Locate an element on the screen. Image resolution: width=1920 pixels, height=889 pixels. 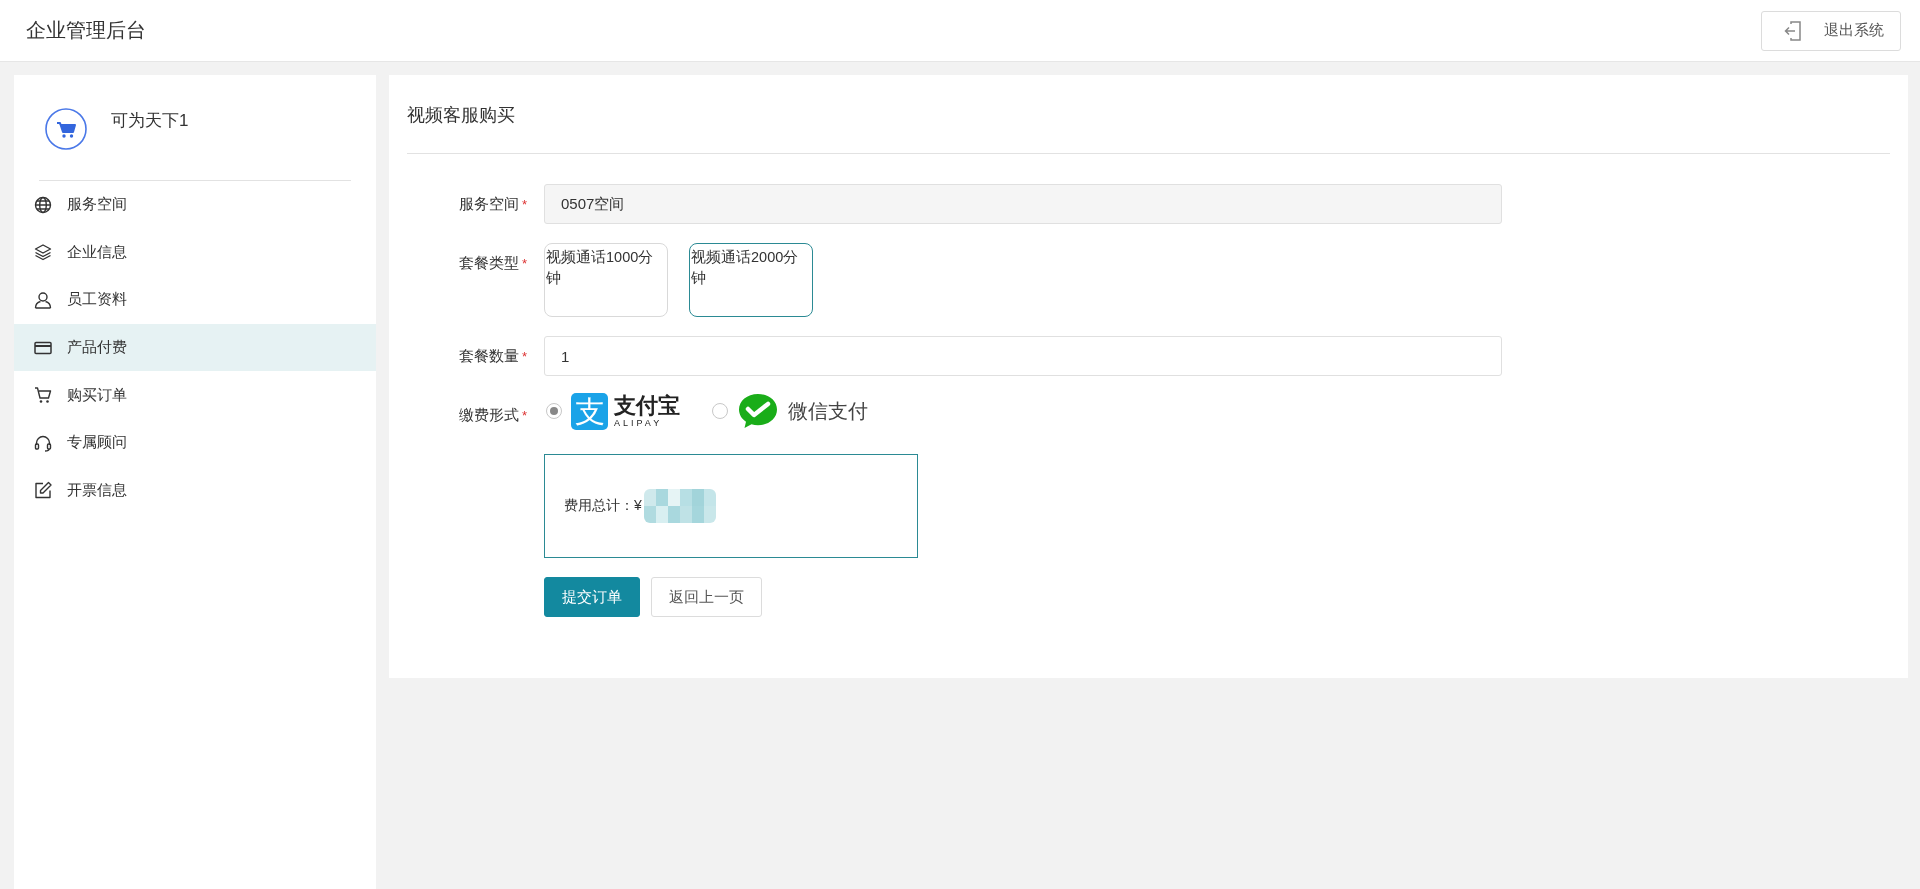
field-label: 服务空间 is located at coordinates (488, 204).